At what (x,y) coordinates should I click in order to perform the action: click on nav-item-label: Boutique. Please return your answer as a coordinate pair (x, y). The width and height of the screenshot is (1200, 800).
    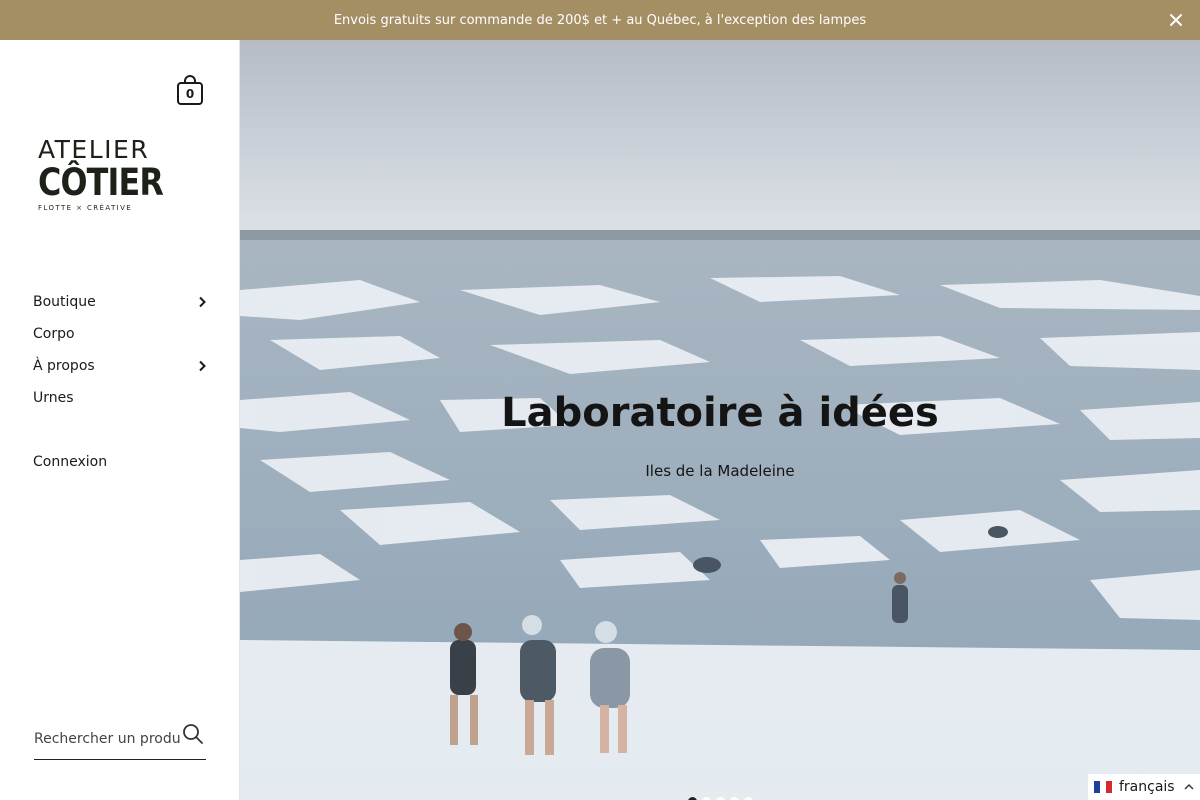
    Looking at the image, I should click on (64, 302).